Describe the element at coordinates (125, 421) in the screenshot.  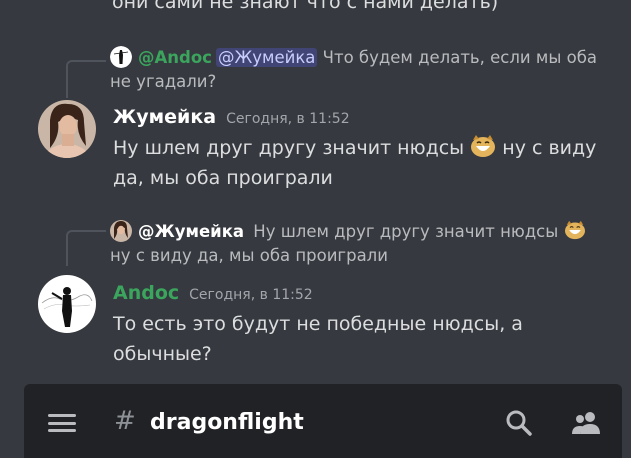
I see `channel-hash-icon: #` at that location.